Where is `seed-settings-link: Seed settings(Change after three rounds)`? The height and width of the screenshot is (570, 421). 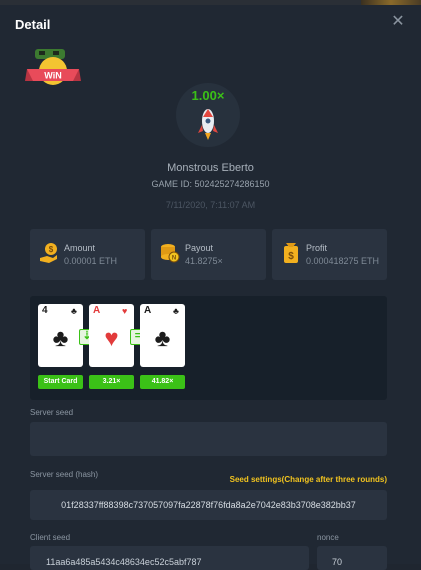
seed-settings-link: Seed settings(Change after three rounds) is located at coordinates (308, 479).